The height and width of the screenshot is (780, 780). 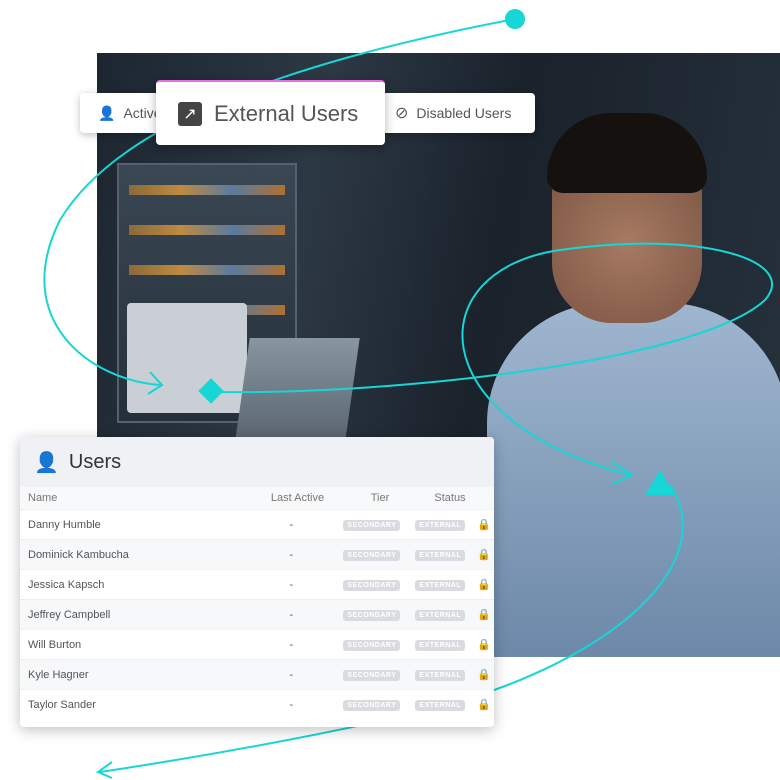 What do you see at coordinates (55, 644) in the screenshot?
I see `user-name: Will Burton` at bounding box center [55, 644].